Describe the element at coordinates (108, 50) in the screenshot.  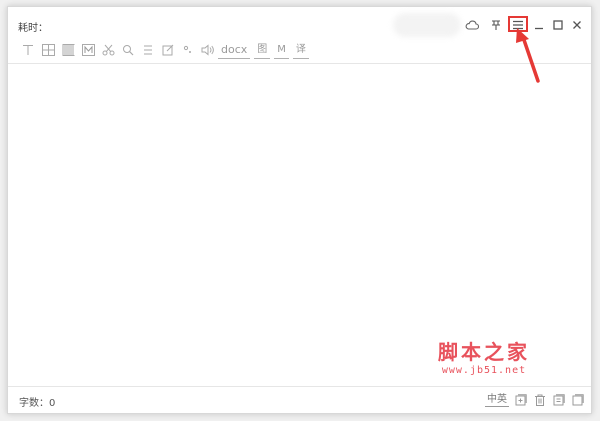
I see `scissors-icon` at that location.